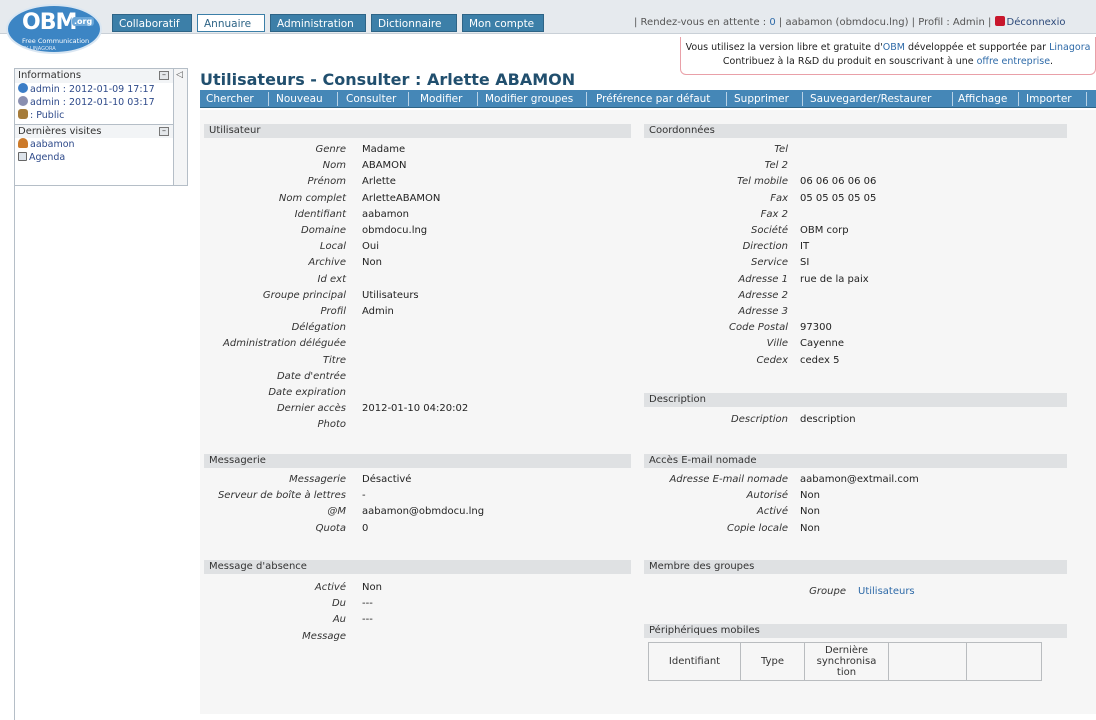  I want to click on action-affichage: Affichage, so click(982, 99).